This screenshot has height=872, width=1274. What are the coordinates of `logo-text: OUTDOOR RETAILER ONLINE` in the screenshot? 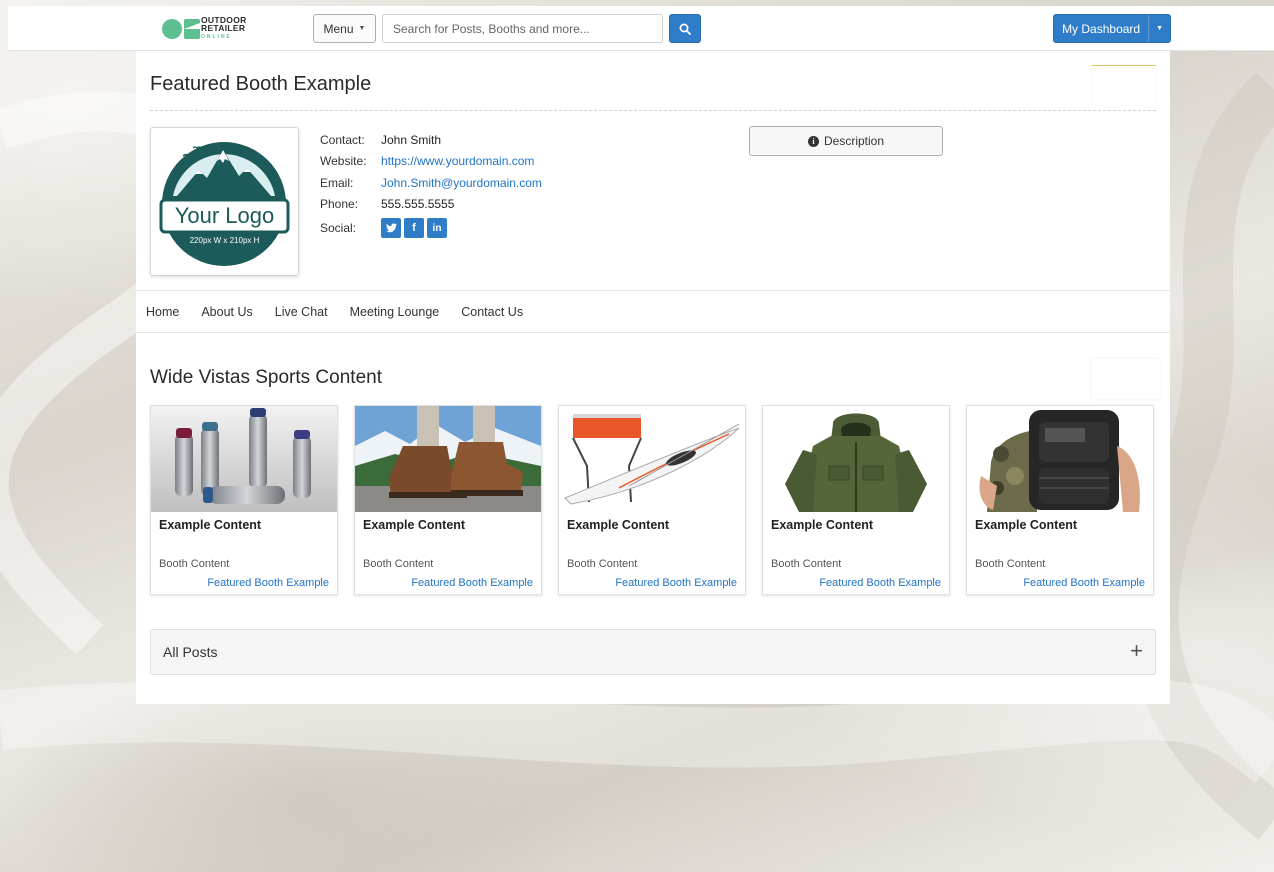 It's located at (224, 28).